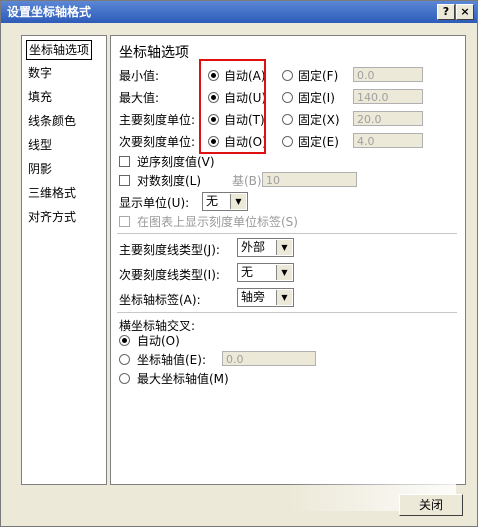  Describe the element at coordinates (225, 201) in the screenshot. I see `display-unit-select: 无 ▼` at that location.